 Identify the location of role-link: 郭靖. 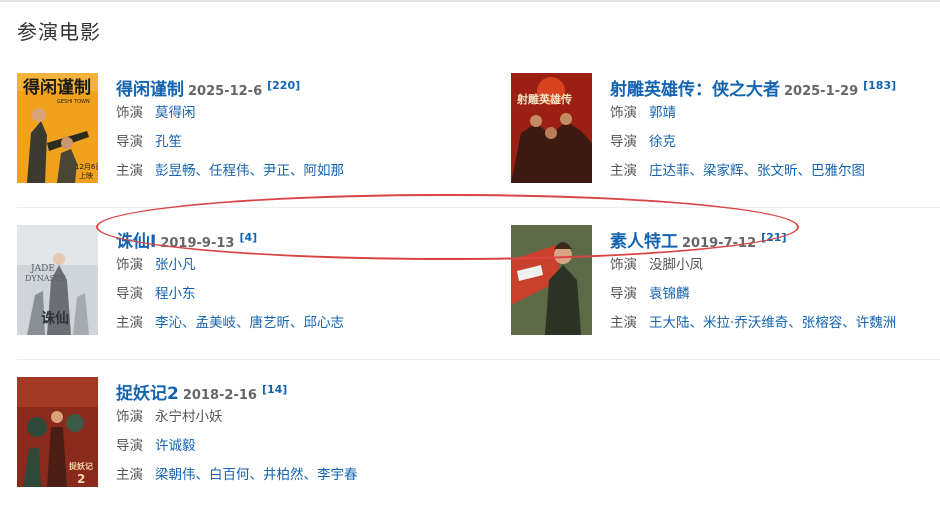
(662, 113).